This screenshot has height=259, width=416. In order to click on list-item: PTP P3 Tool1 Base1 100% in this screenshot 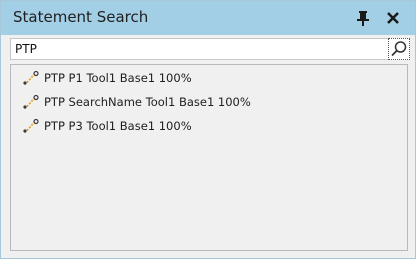, I will do `click(107, 126)`.